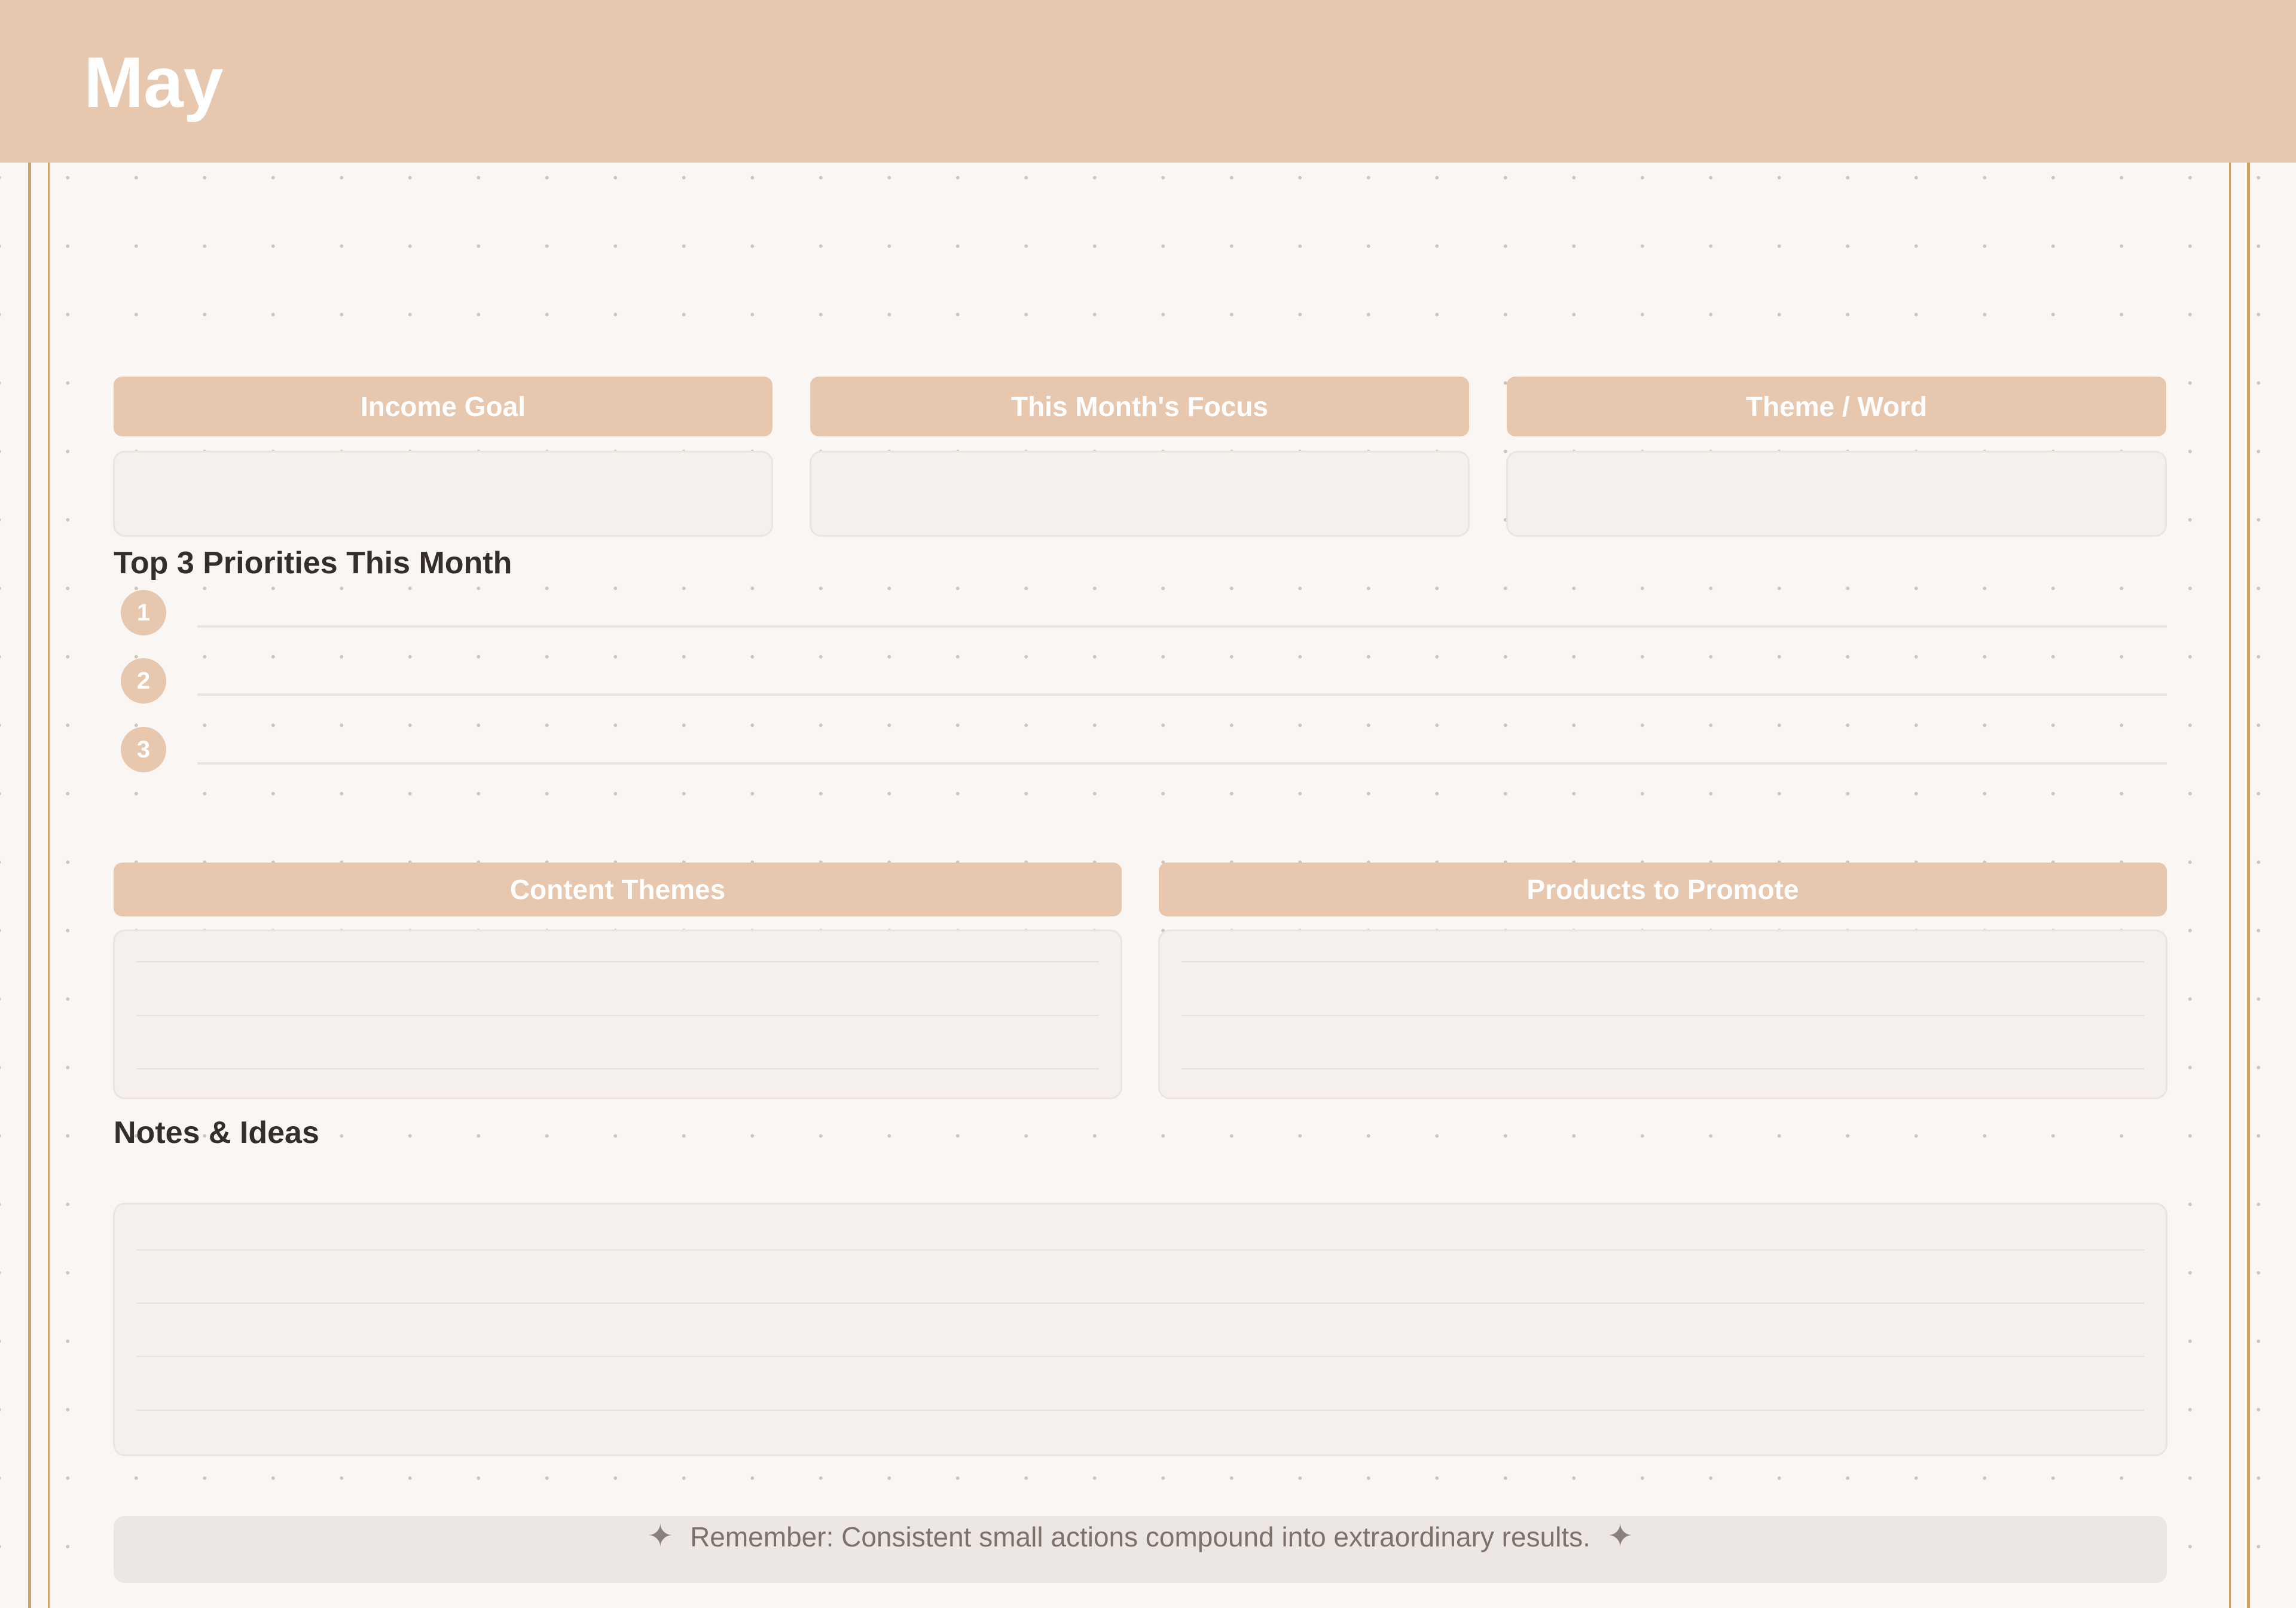 The image size is (2296, 1608). What do you see at coordinates (1139, 406) in the screenshot?
I see `monthly-focus-header: This Month's Focus` at bounding box center [1139, 406].